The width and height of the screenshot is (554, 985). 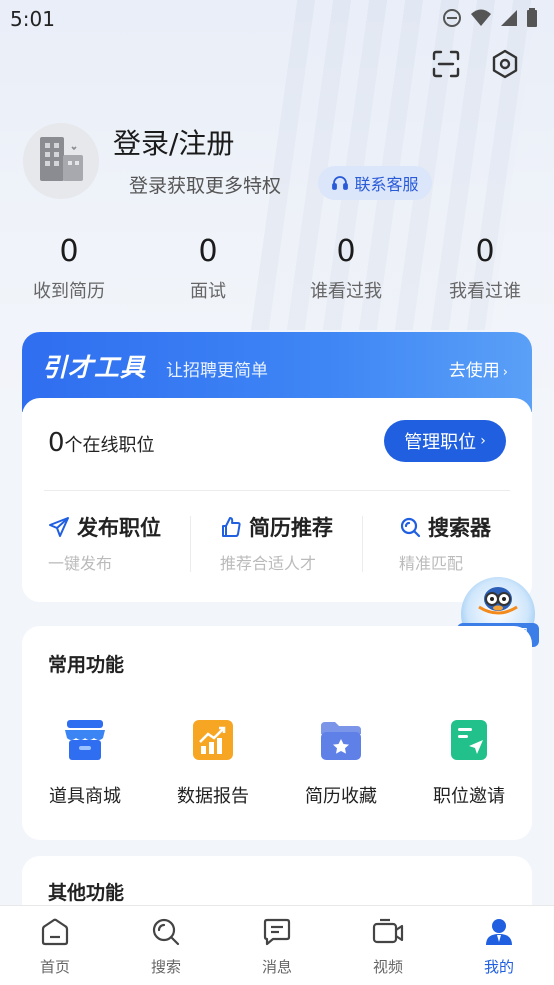 I want to click on go-use-link: 去使用 ›, so click(x=478, y=368).